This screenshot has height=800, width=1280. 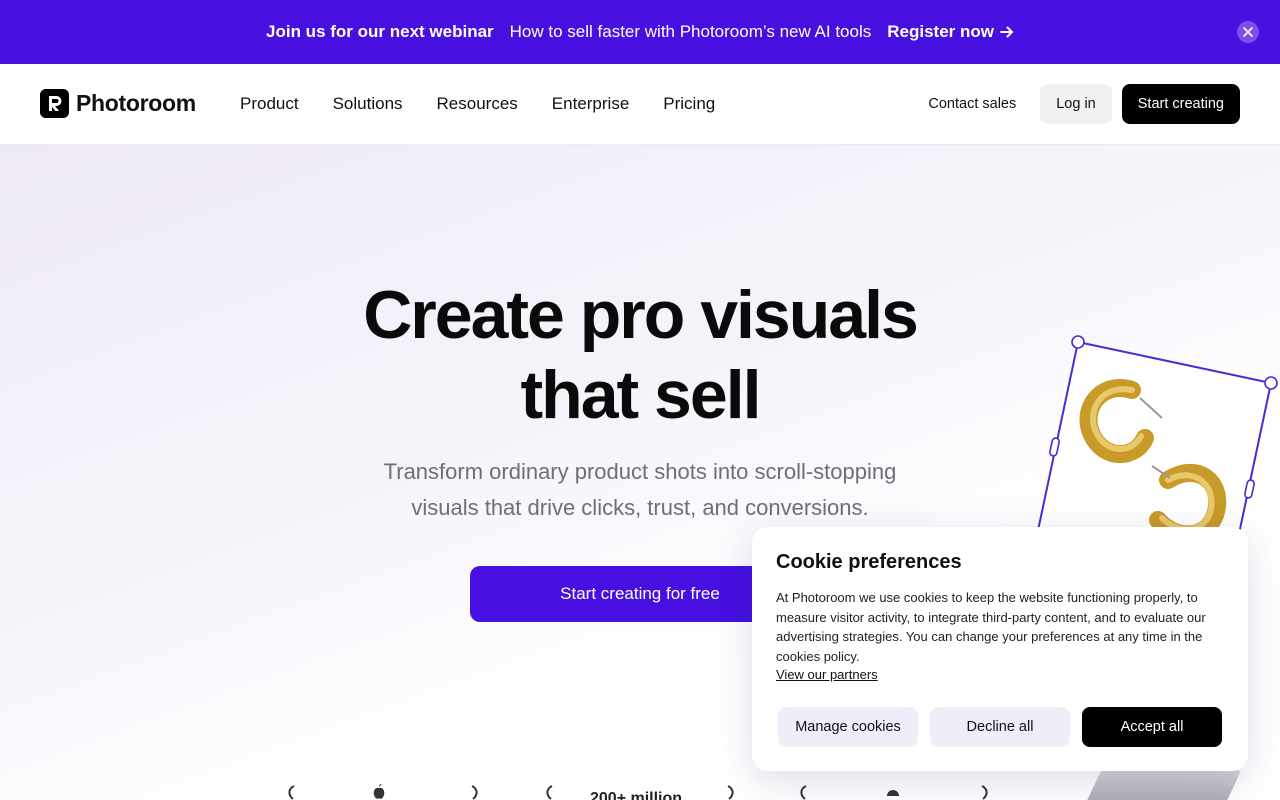 I want to click on nav-actions: Contact sales Log in Start creating, so click(x=1084, y=104).